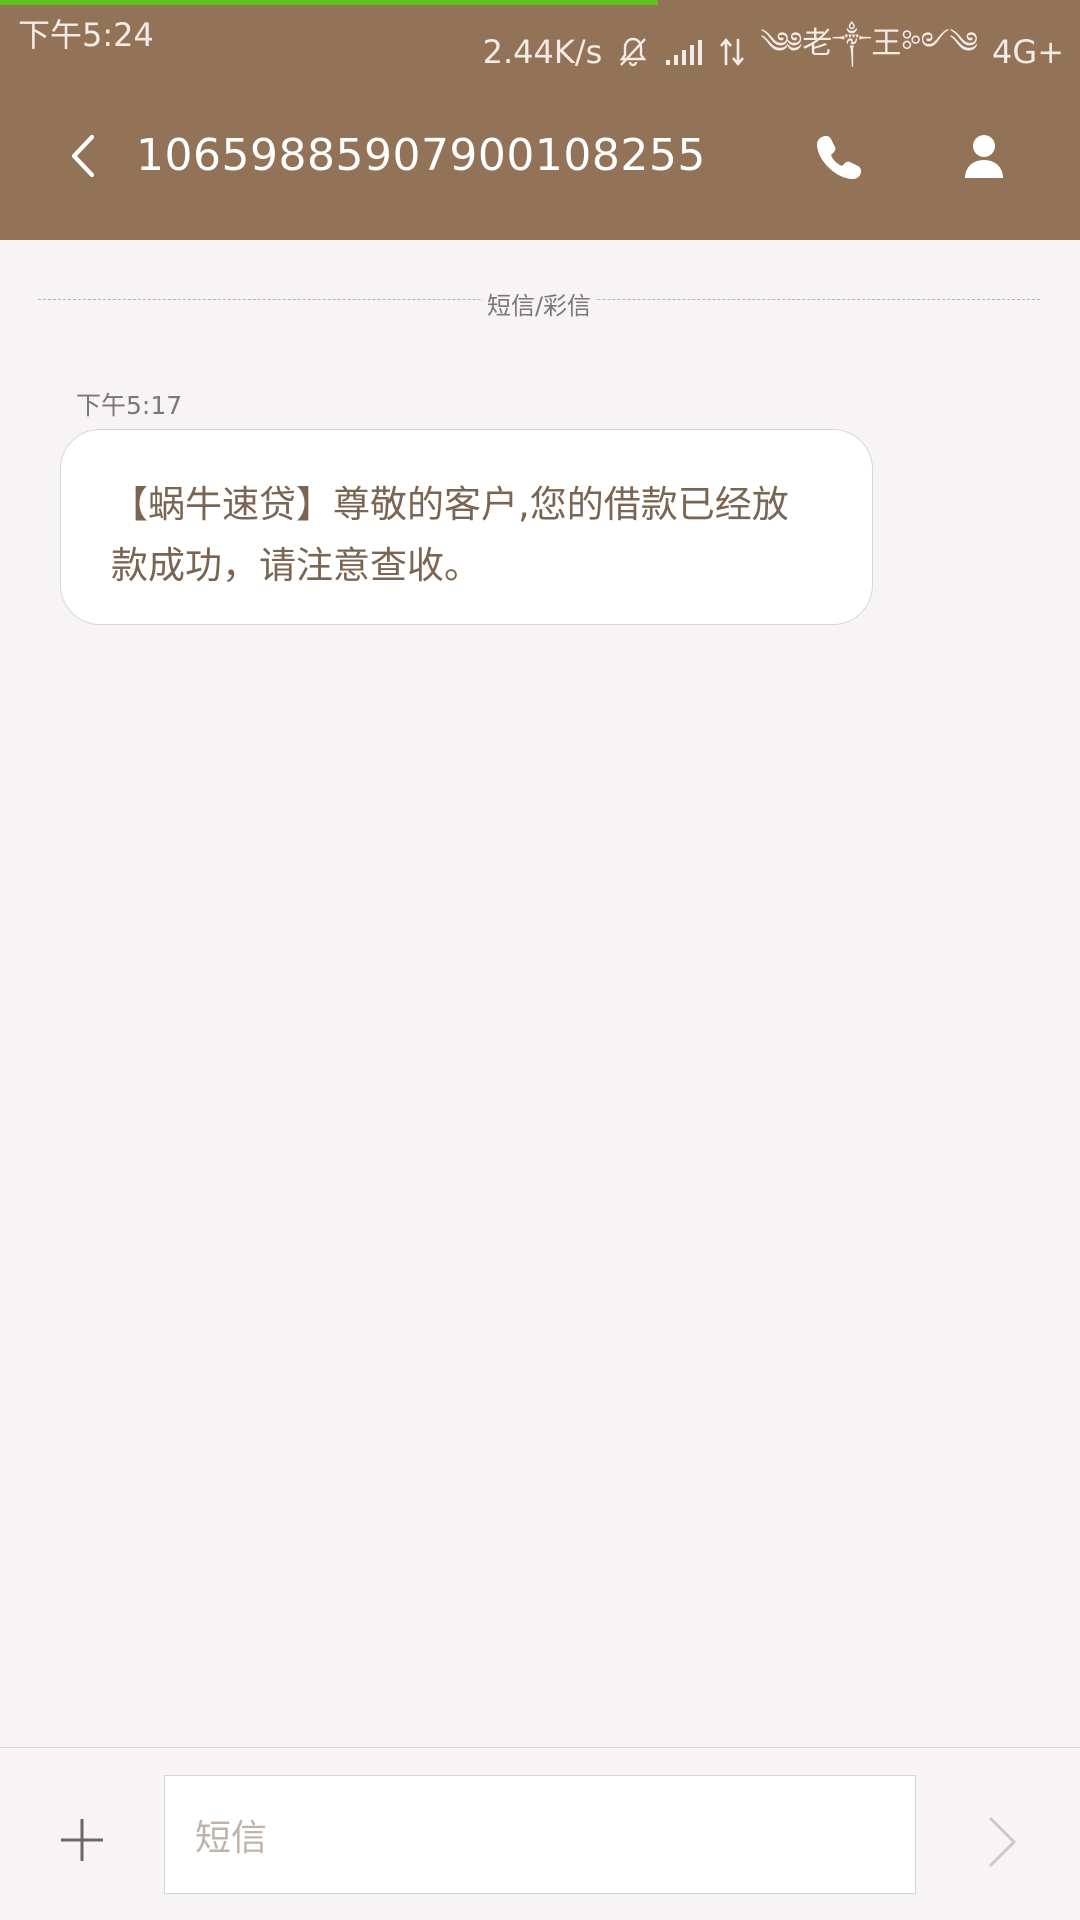 The width and height of the screenshot is (1080, 1920). What do you see at coordinates (1002, 1842) in the screenshot?
I see `chevron-right-icon` at bounding box center [1002, 1842].